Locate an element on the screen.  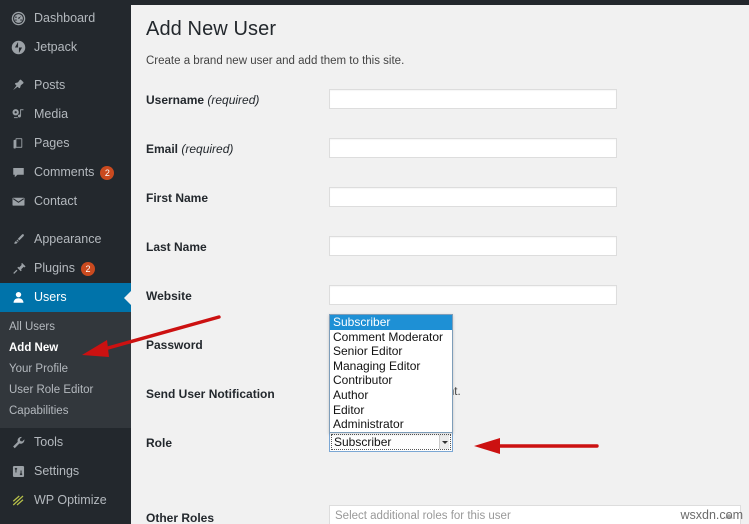
sidebar-item-settings: Settings is located at coordinates (65, 471).